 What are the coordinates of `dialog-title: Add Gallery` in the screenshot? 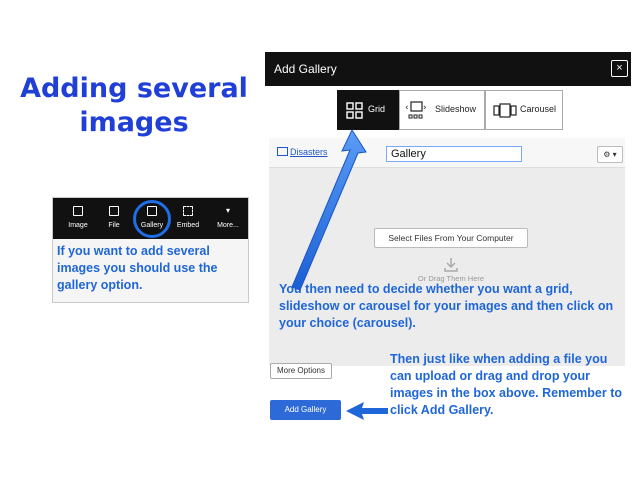 It's located at (305, 69).